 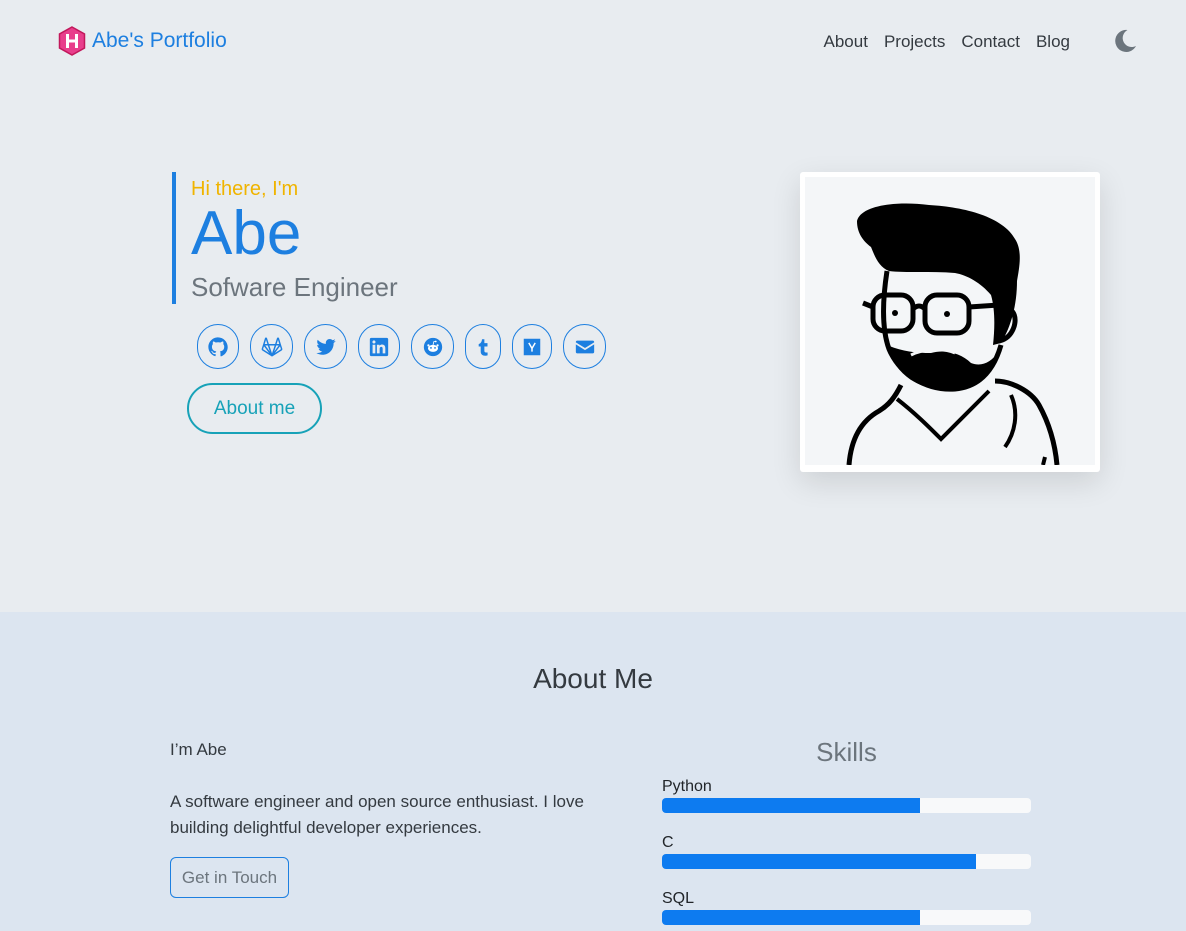 I want to click on about-title: About Me, so click(x=593, y=678).